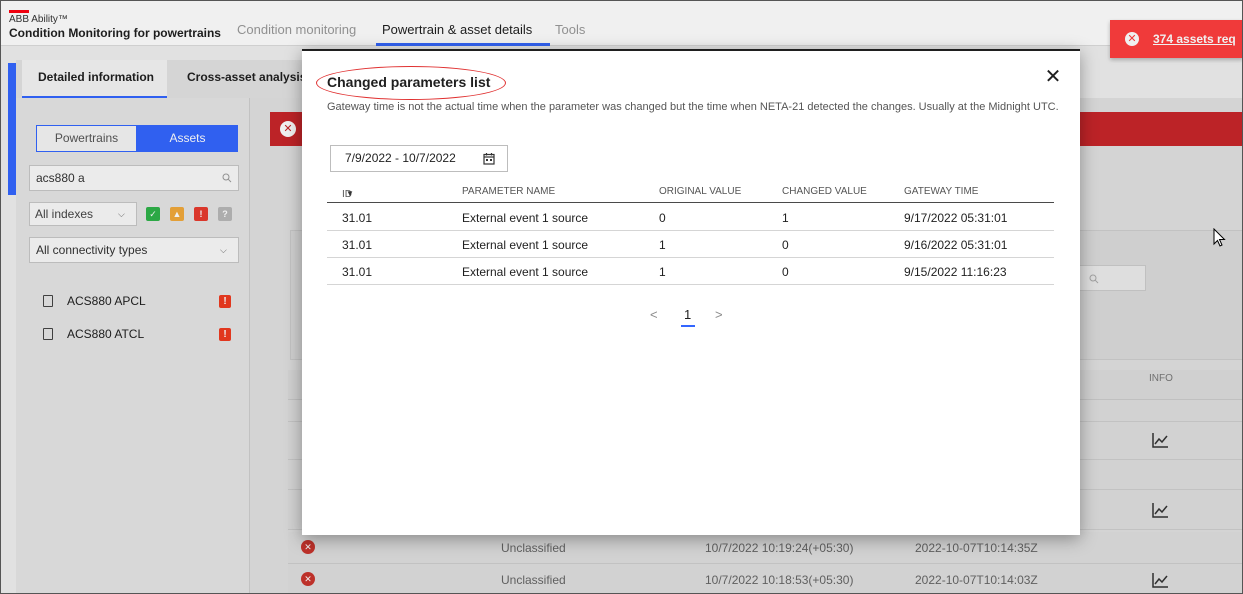 Image resolution: width=1243 pixels, height=594 pixels. Describe the element at coordinates (700, 191) in the screenshot. I see `column-header-original-value: ORIGINAL VALUE` at that location.